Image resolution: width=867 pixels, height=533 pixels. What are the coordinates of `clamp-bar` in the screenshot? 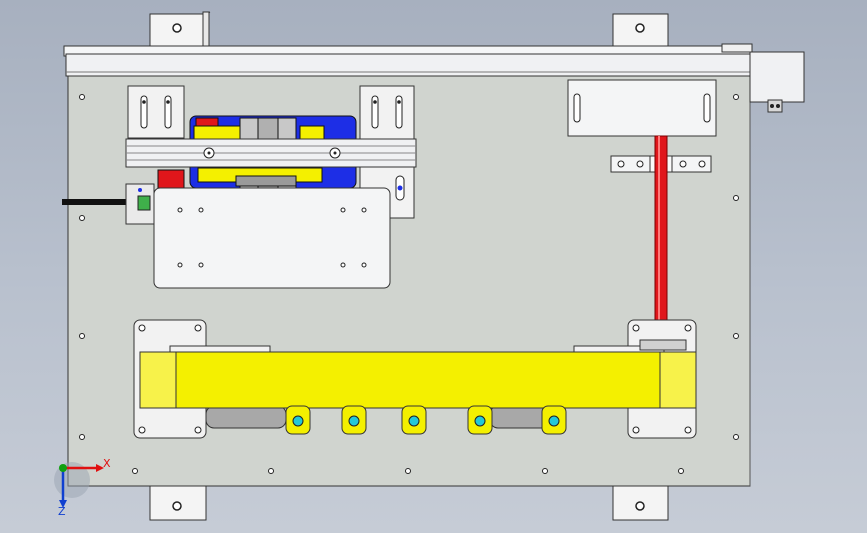 It's located at (271, 153).